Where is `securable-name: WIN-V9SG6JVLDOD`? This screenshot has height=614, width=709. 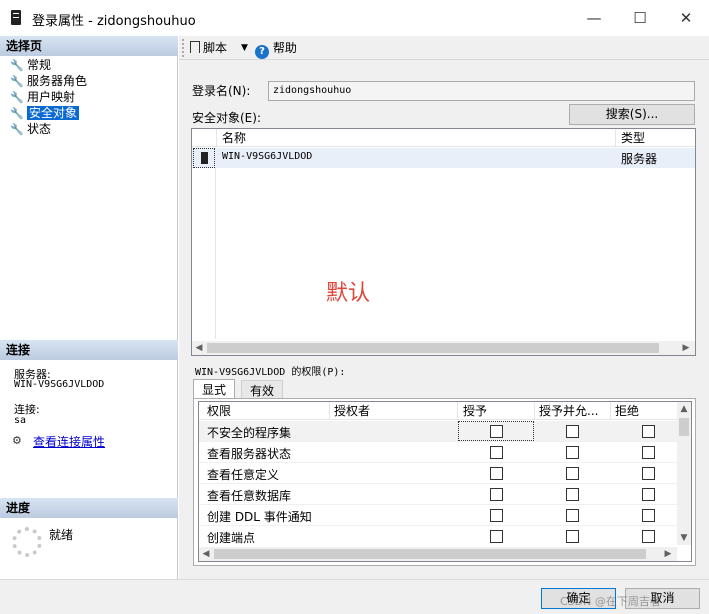 securable-name: WIN-V9SG6JVLDOD is located at coordinates (267, 156).